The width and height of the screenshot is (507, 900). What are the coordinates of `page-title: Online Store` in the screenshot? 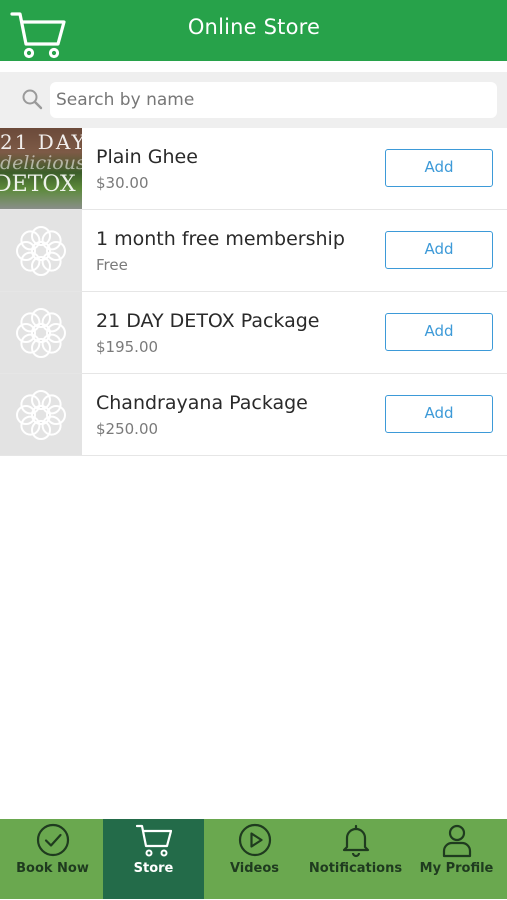 It's located at (254, 27).